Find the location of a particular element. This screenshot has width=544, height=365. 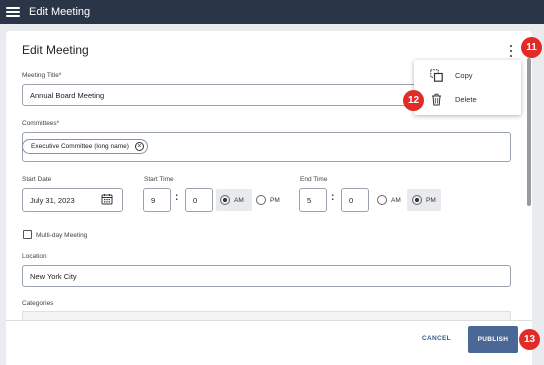

start-hour-input: 9 is located at coordinates (157, 200).